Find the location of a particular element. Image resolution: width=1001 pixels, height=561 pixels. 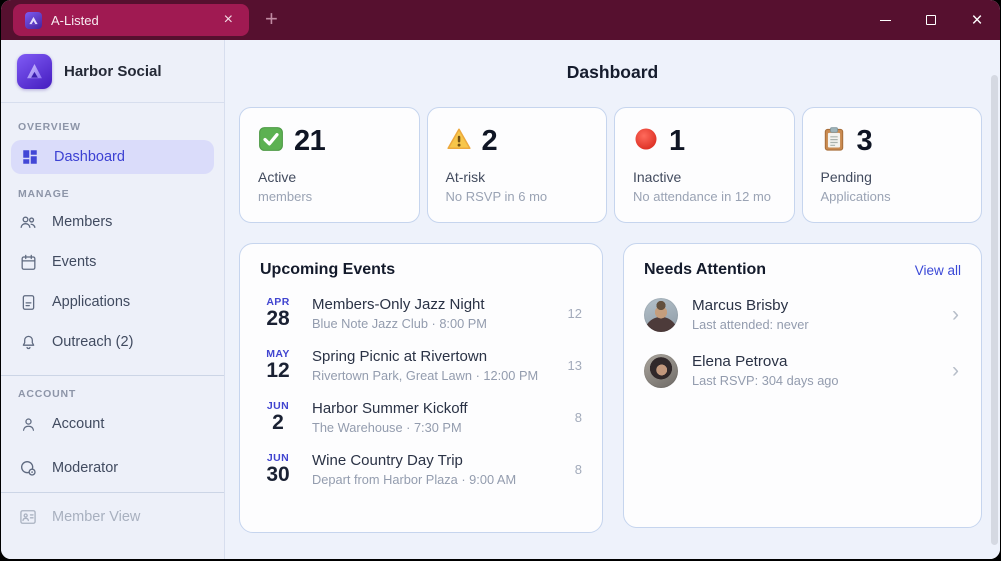

stat-card-at-risk: 2 At-risk No RSVP in 6 mo is located at coordinates (516, 165).